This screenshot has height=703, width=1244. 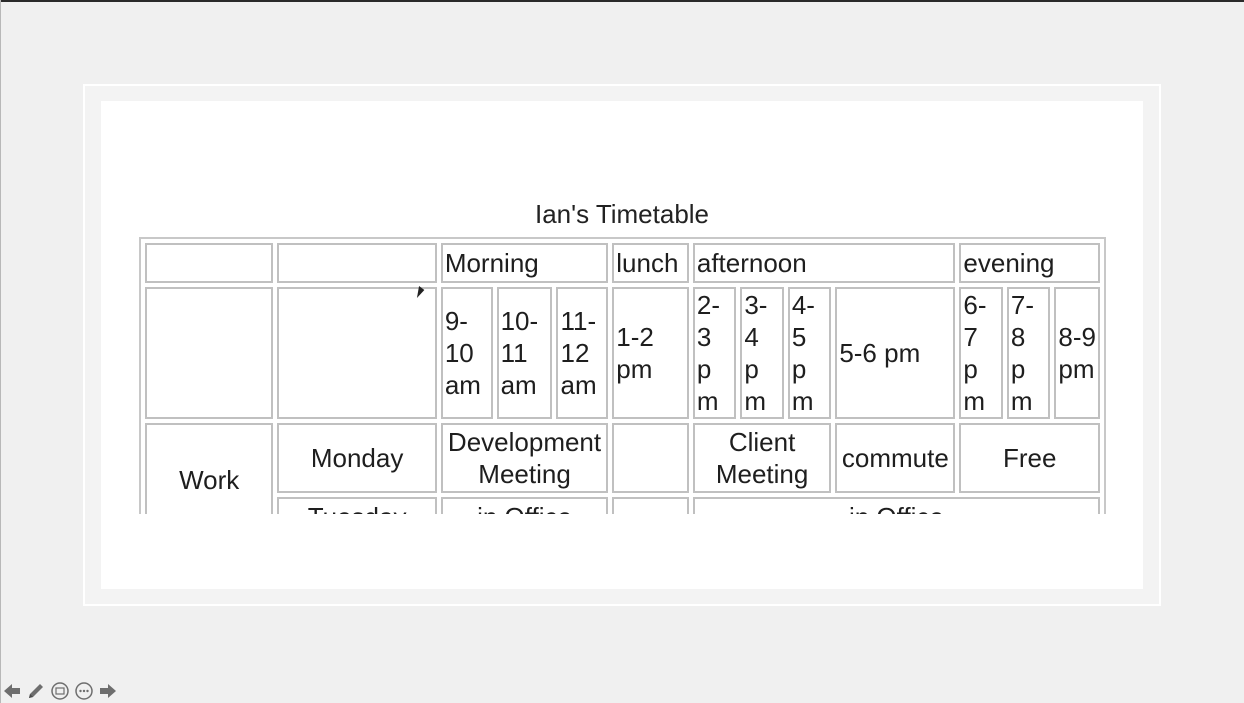 I want to click on day-cell: Monday, so click(x=357, y=458).